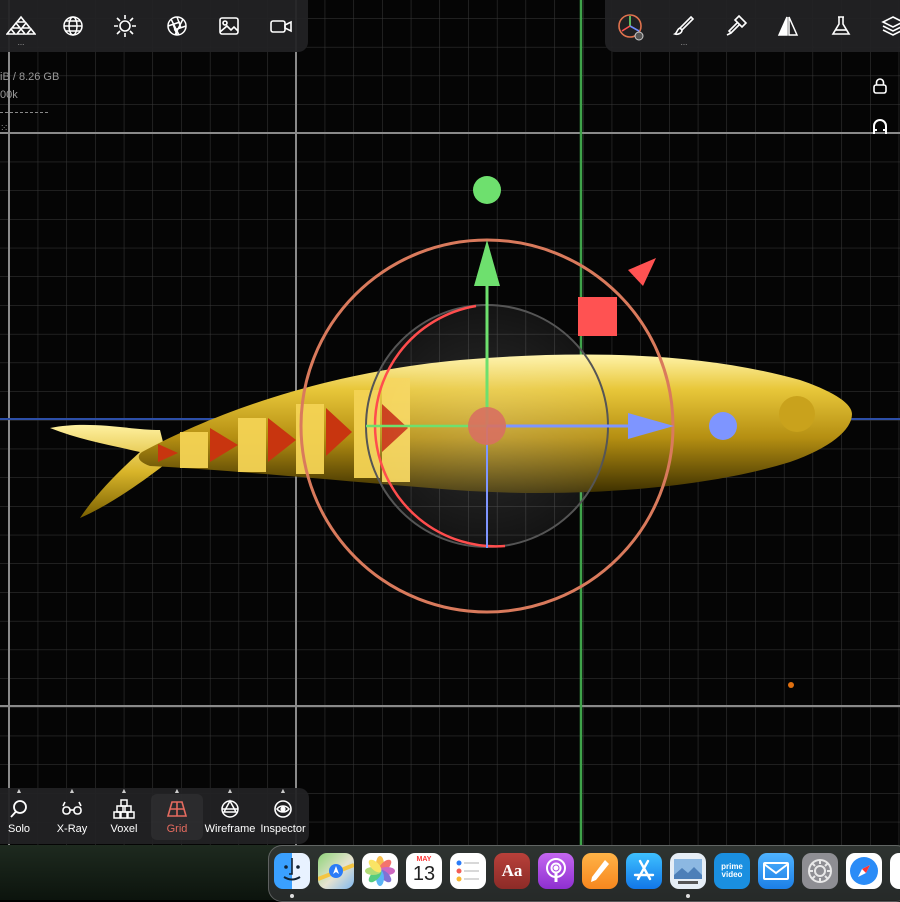  What do you see at coordinates (18, 809) in the screenshot?
I see `magnifier-icon` at bounding box center [18, 809].